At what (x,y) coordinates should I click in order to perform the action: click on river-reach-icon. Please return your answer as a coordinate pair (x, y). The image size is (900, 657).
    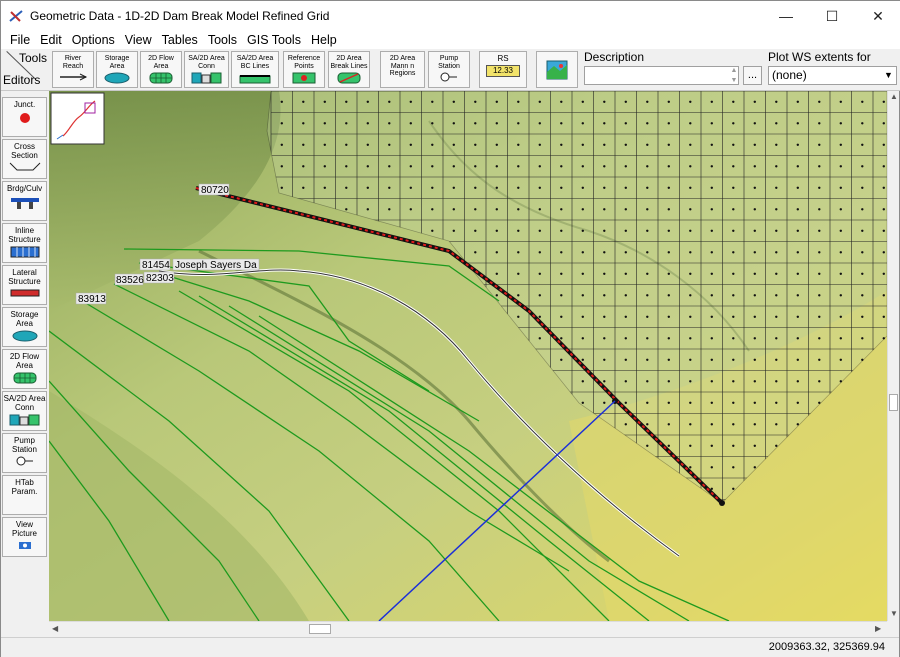
    Looking at the image, I should click on (74, 77).